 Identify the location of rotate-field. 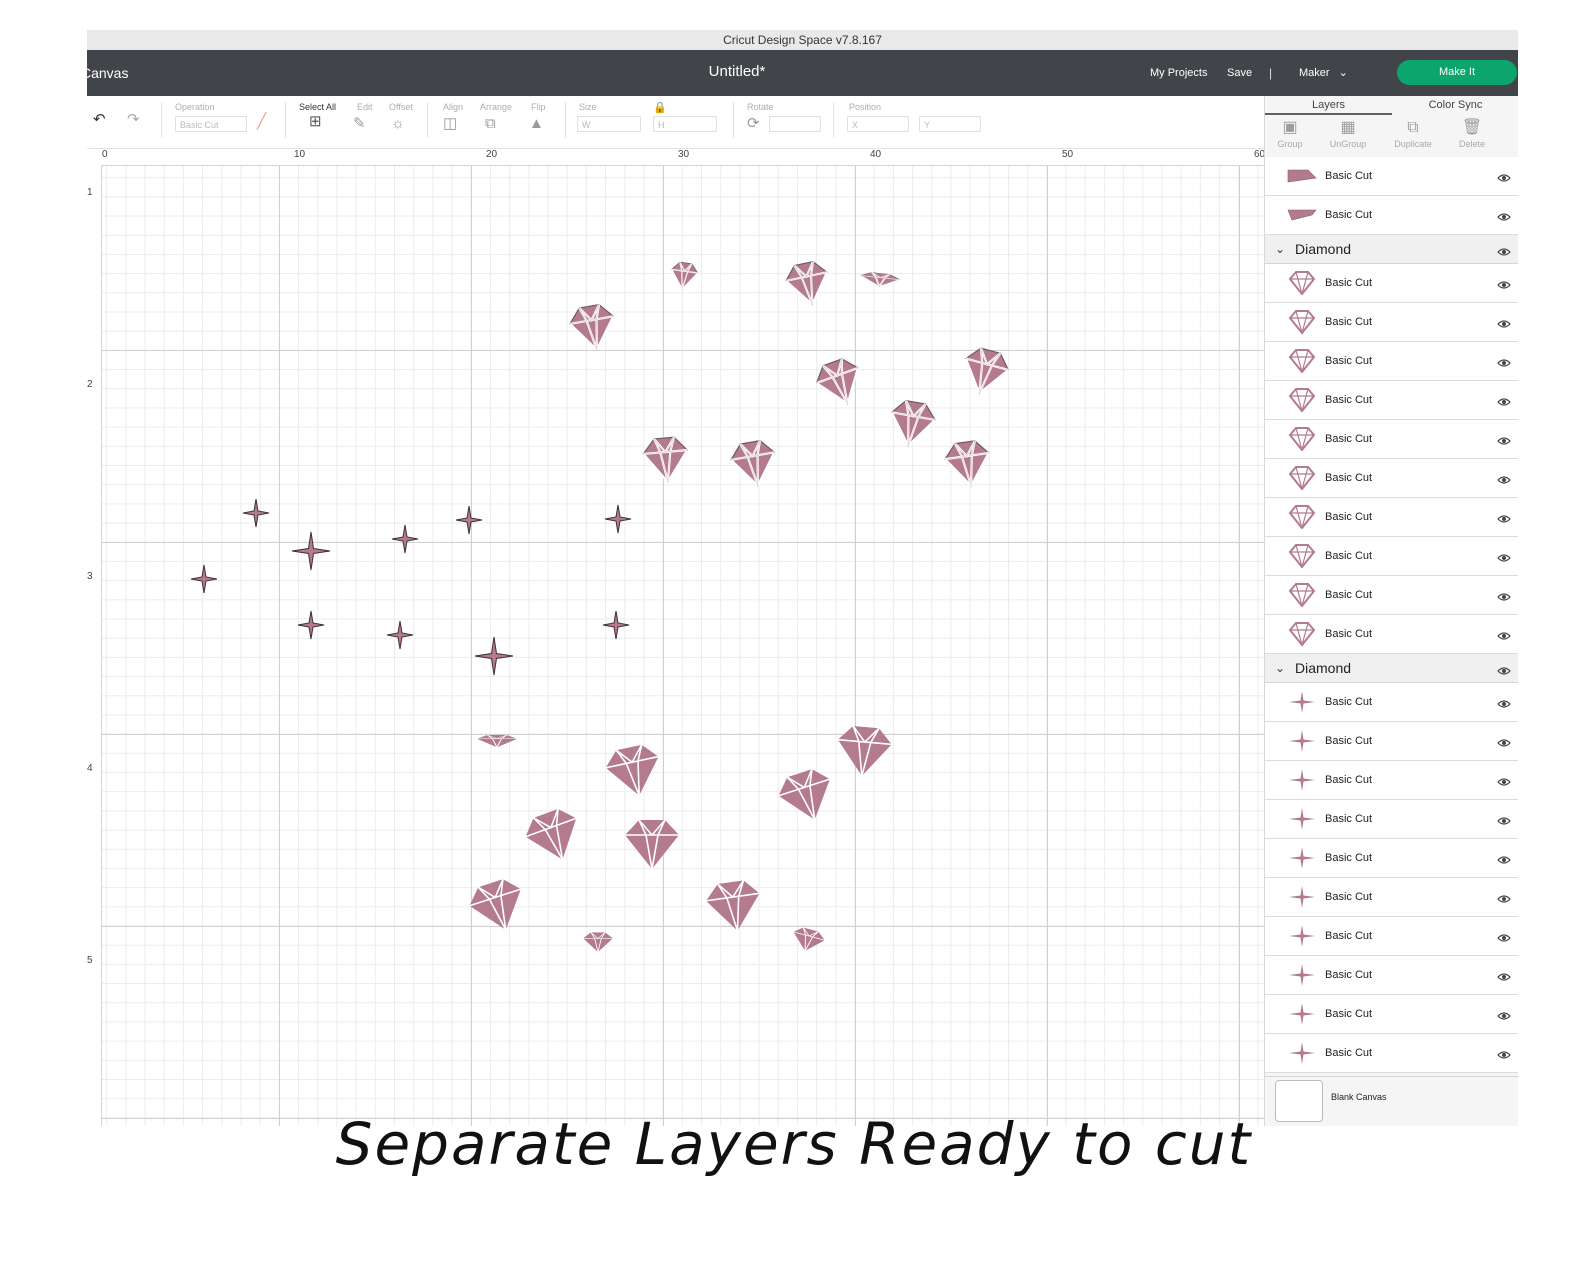
(795, 124).